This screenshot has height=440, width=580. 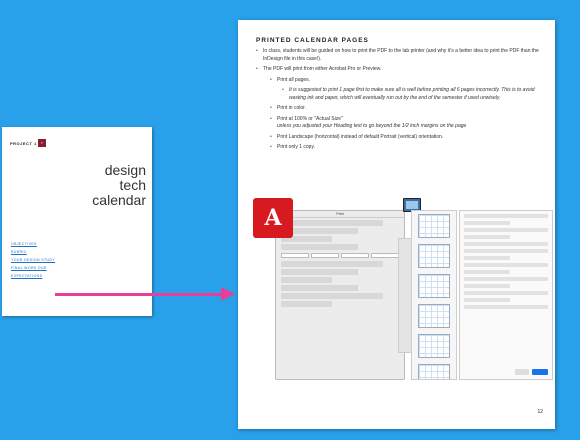 I want to click on acrobat-pdf-icon: A, so click(x=273, y=218).